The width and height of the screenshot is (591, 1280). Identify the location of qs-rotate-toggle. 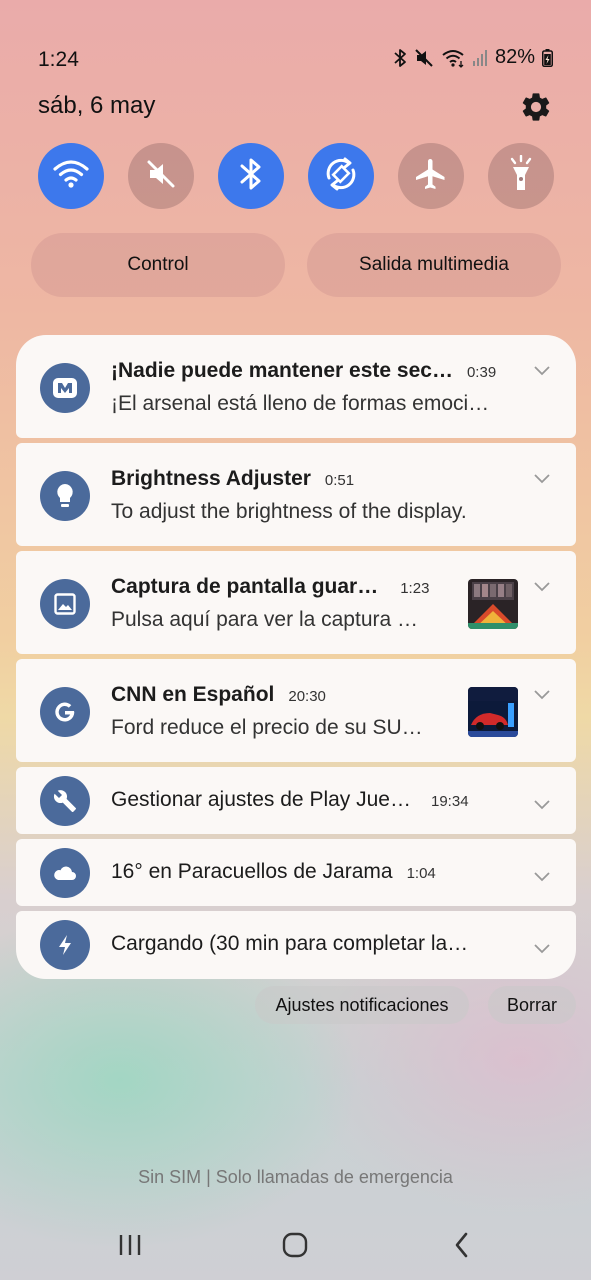
(341, 176).